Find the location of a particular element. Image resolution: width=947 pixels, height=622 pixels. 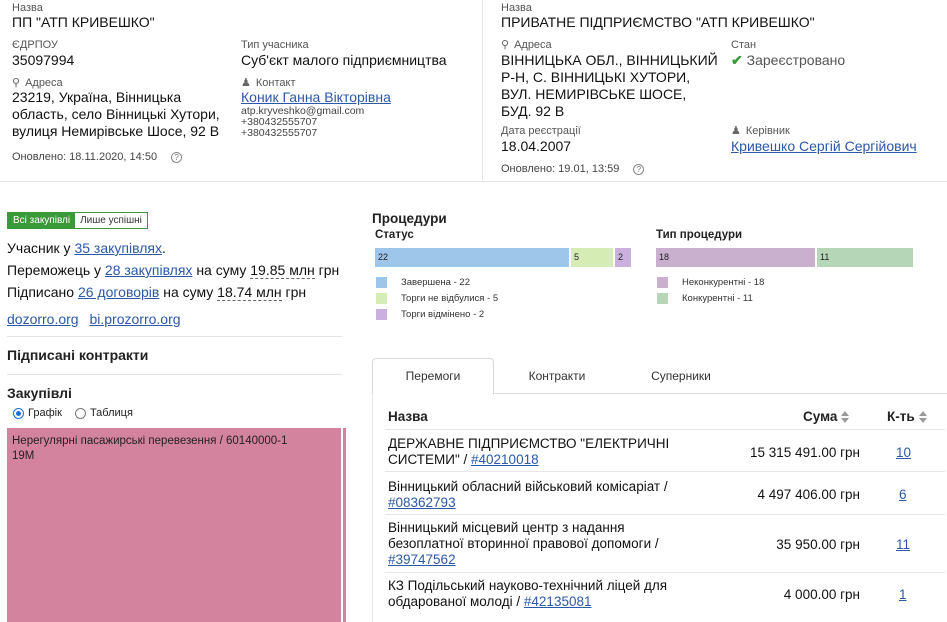

row-count: 10 is located at coordinates (903, 452).